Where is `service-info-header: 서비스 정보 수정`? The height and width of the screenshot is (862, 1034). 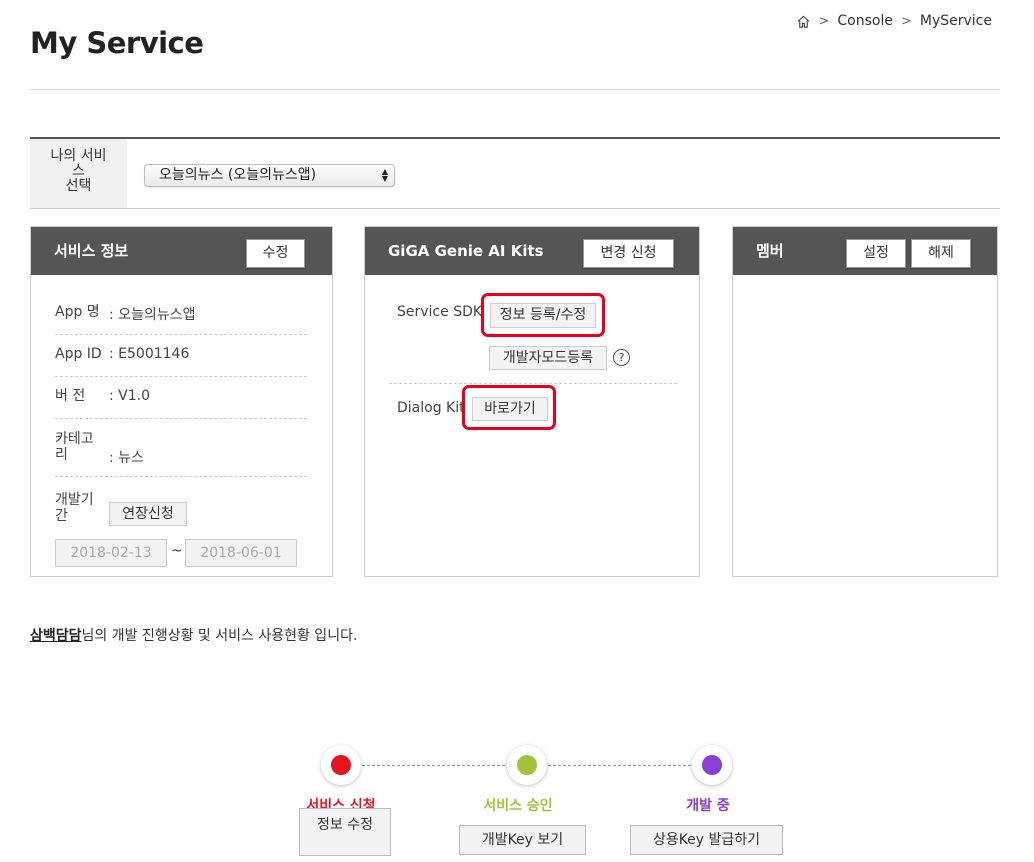 service-info-header: 서비스 정보 수정 is located at coordinates (181, 251).